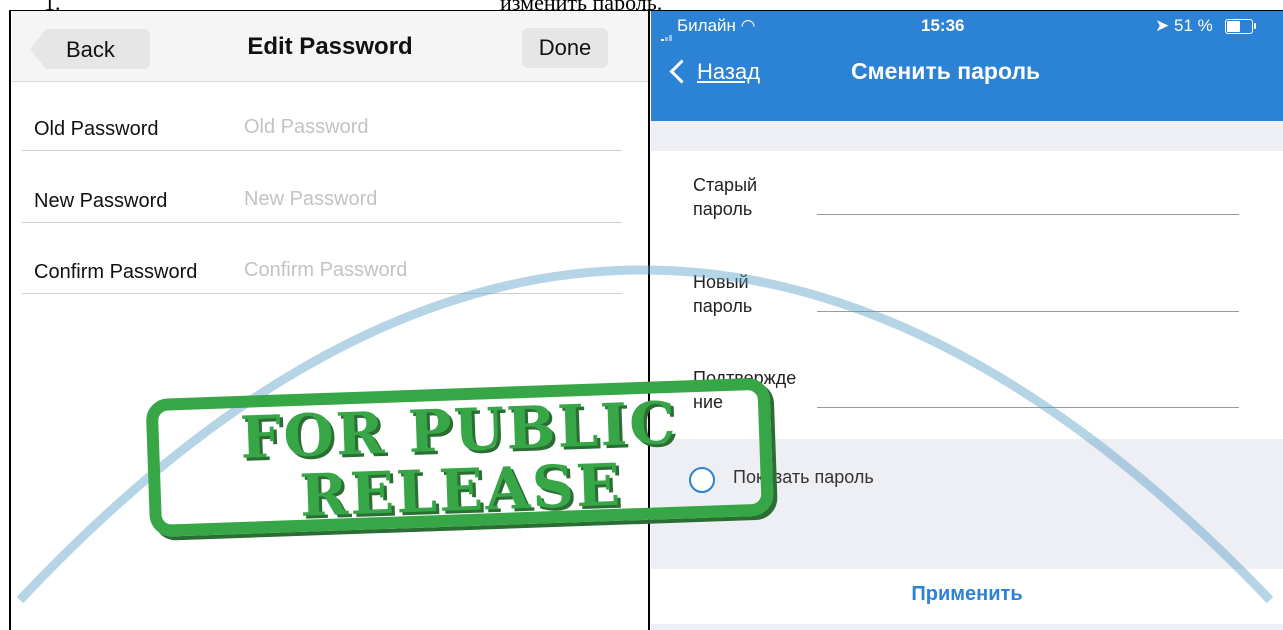 The width and height of the screenshot is (1283, 630). Describe the element at coordinates (803, 477) in the screenshot. I see `show-password-label: Показать пароль` at that location.